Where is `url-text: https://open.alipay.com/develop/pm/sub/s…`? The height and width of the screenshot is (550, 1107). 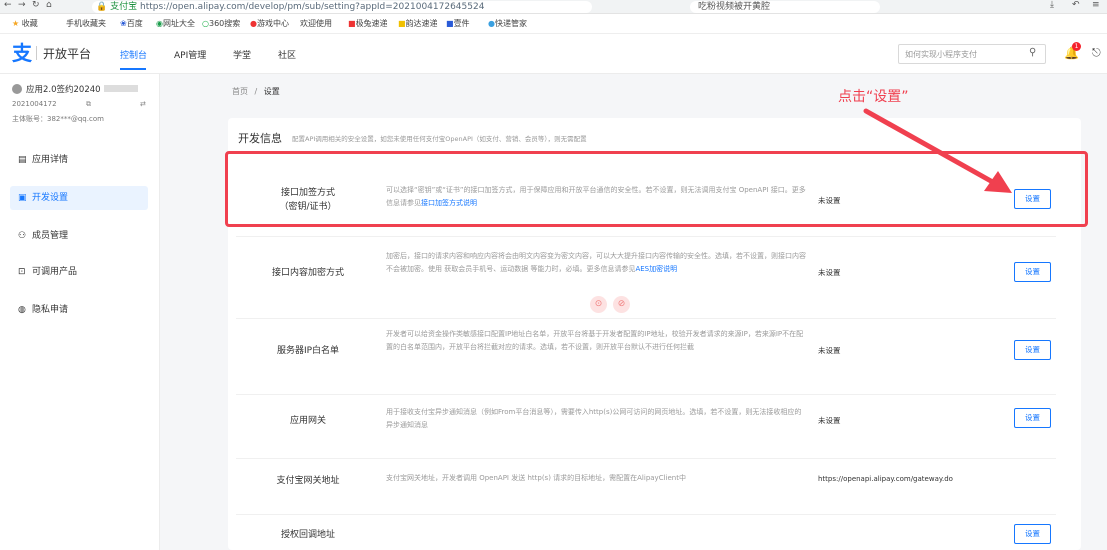 url-text: https://open.alipay.com/develop/pm/sub/s… is located at coordinates (312, 7).